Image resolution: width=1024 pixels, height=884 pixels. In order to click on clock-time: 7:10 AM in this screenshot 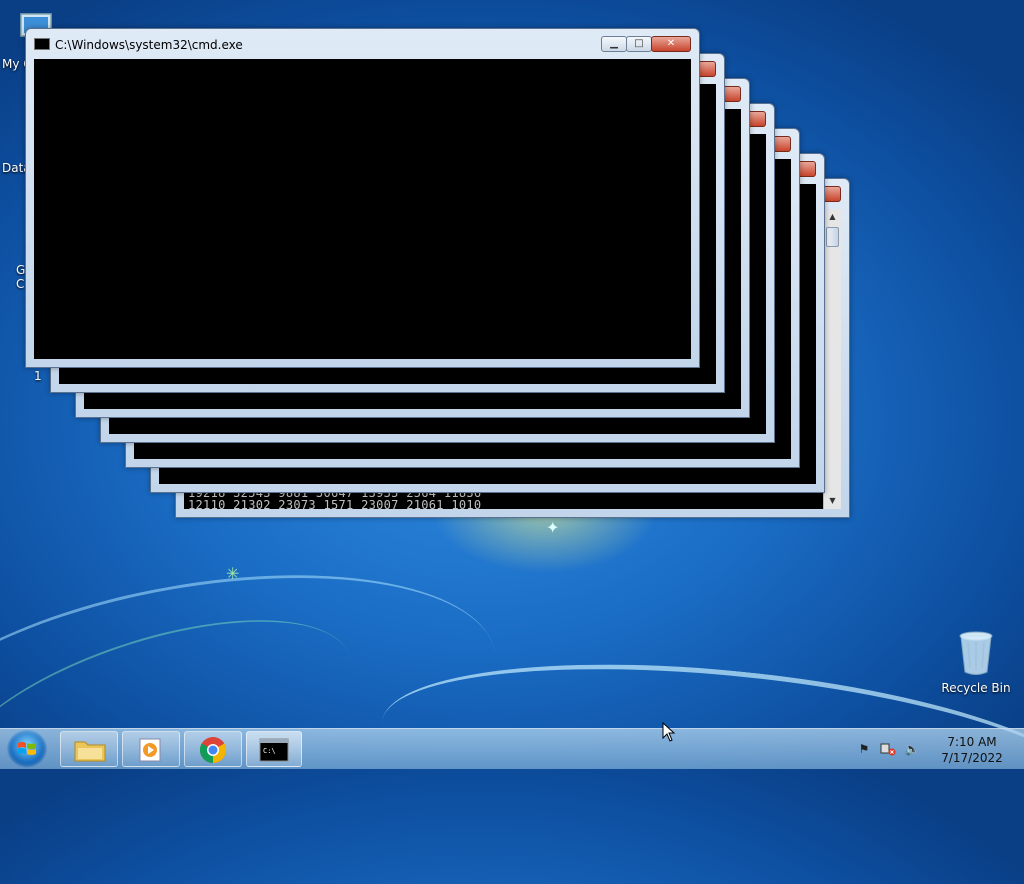, I will do `click(972, 742)`.